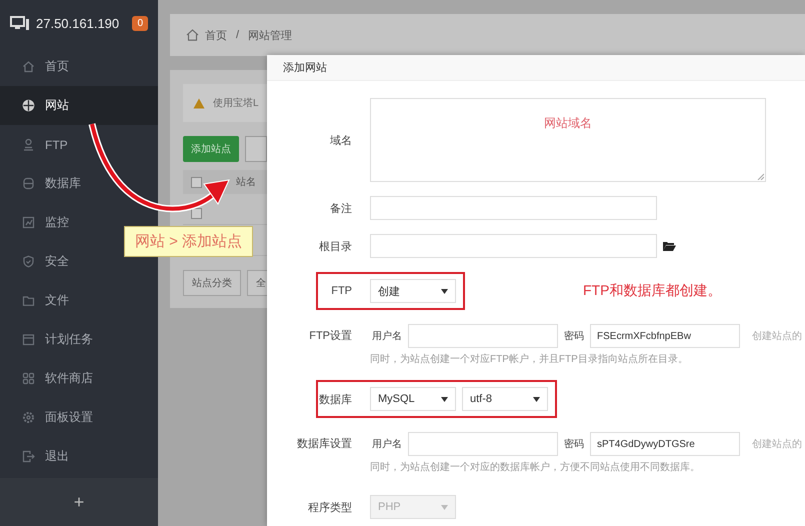 Image resolution: width=805 pixels, height=526 pixels. I want to click on annotation-note: FTP和数据库都创建。, so click(652, 291).